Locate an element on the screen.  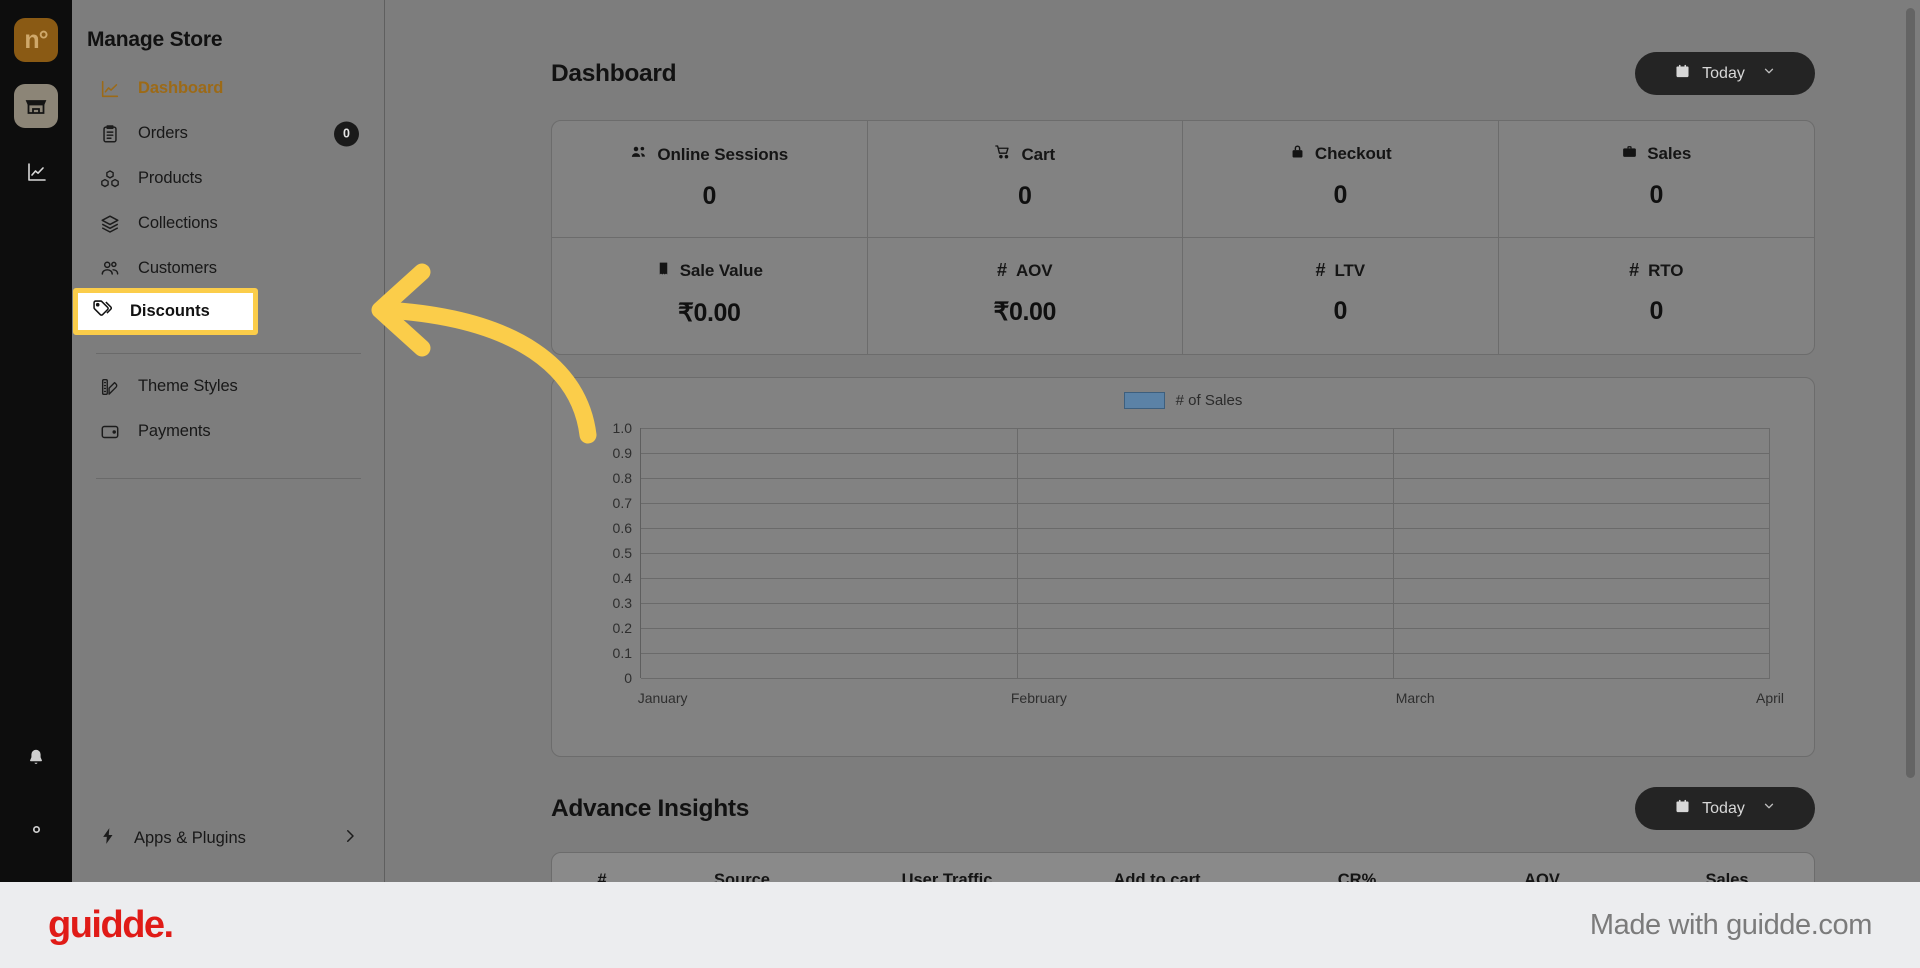
rail-item-settings is located at coordinates (36, 832).